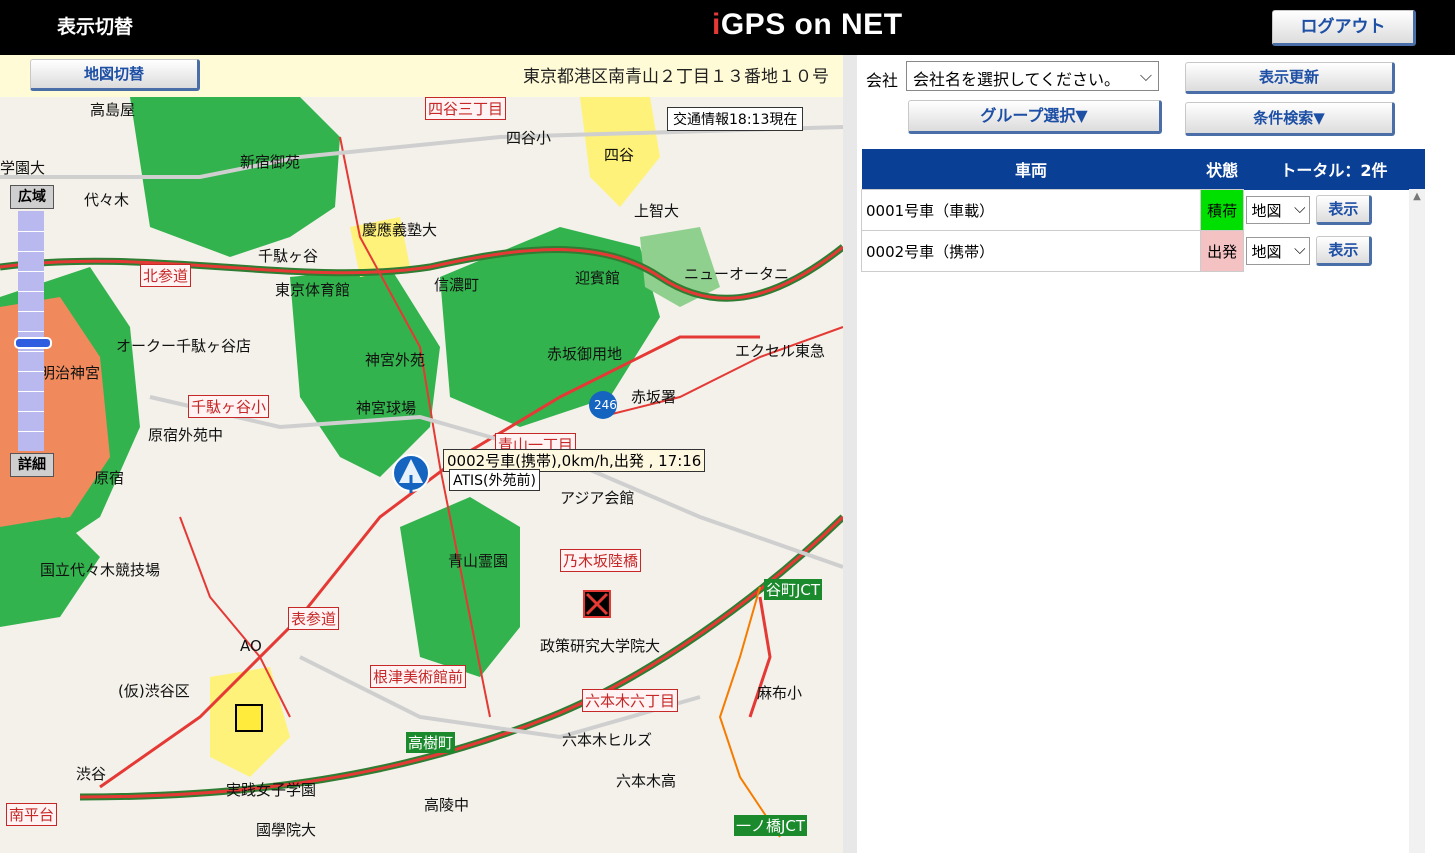 This screenshot has height=853, width=1455. What do you see at coordinates (771, 825) in the screenshot?
I see `map-label: 一ノ橋JCT` at bounding box center [771, 825].